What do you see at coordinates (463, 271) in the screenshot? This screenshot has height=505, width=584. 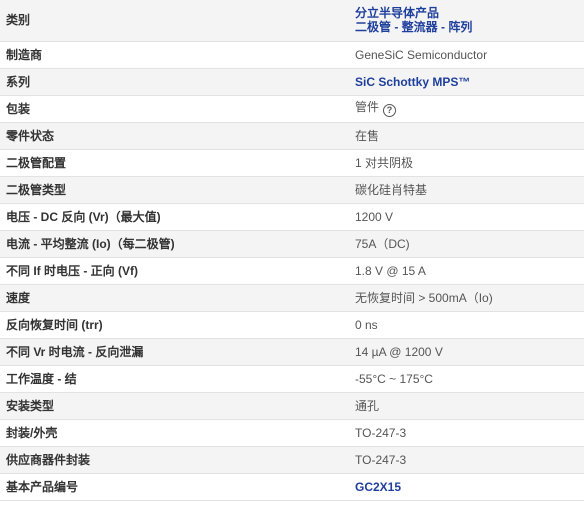 I see `row-value: 1.8 V @ 15 A` at bounding box center [463, 271].